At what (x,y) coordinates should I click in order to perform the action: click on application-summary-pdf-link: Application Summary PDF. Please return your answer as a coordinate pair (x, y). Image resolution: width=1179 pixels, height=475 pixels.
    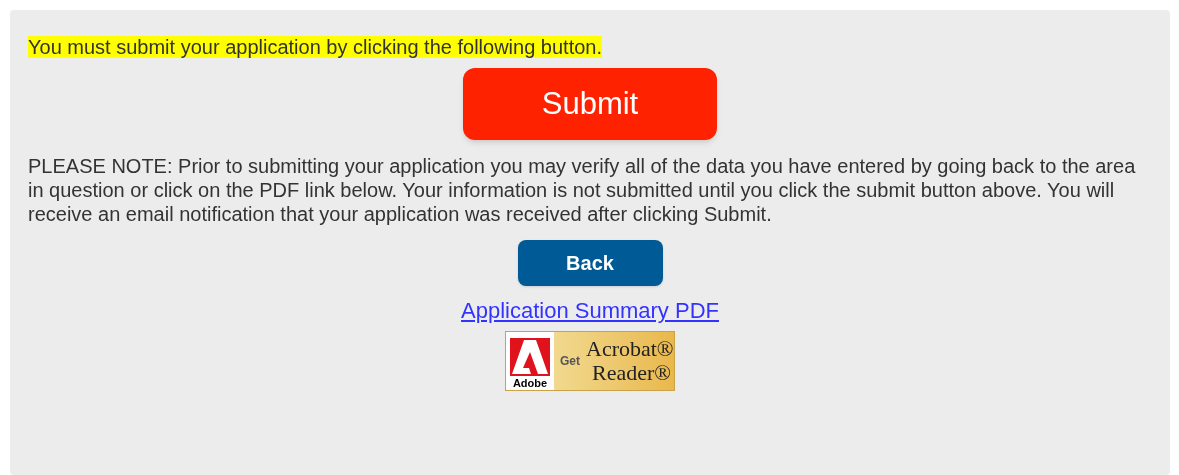
    Looking at the image, I should click on (590, 311).